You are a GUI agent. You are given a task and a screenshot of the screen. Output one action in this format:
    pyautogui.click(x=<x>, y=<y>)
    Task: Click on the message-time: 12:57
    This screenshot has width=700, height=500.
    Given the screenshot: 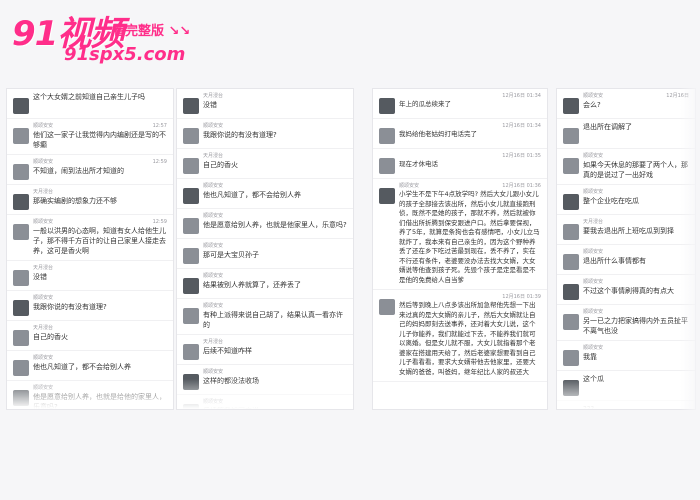 What is the action you would take?
    pyautogui.click(x=159, y=126)
    